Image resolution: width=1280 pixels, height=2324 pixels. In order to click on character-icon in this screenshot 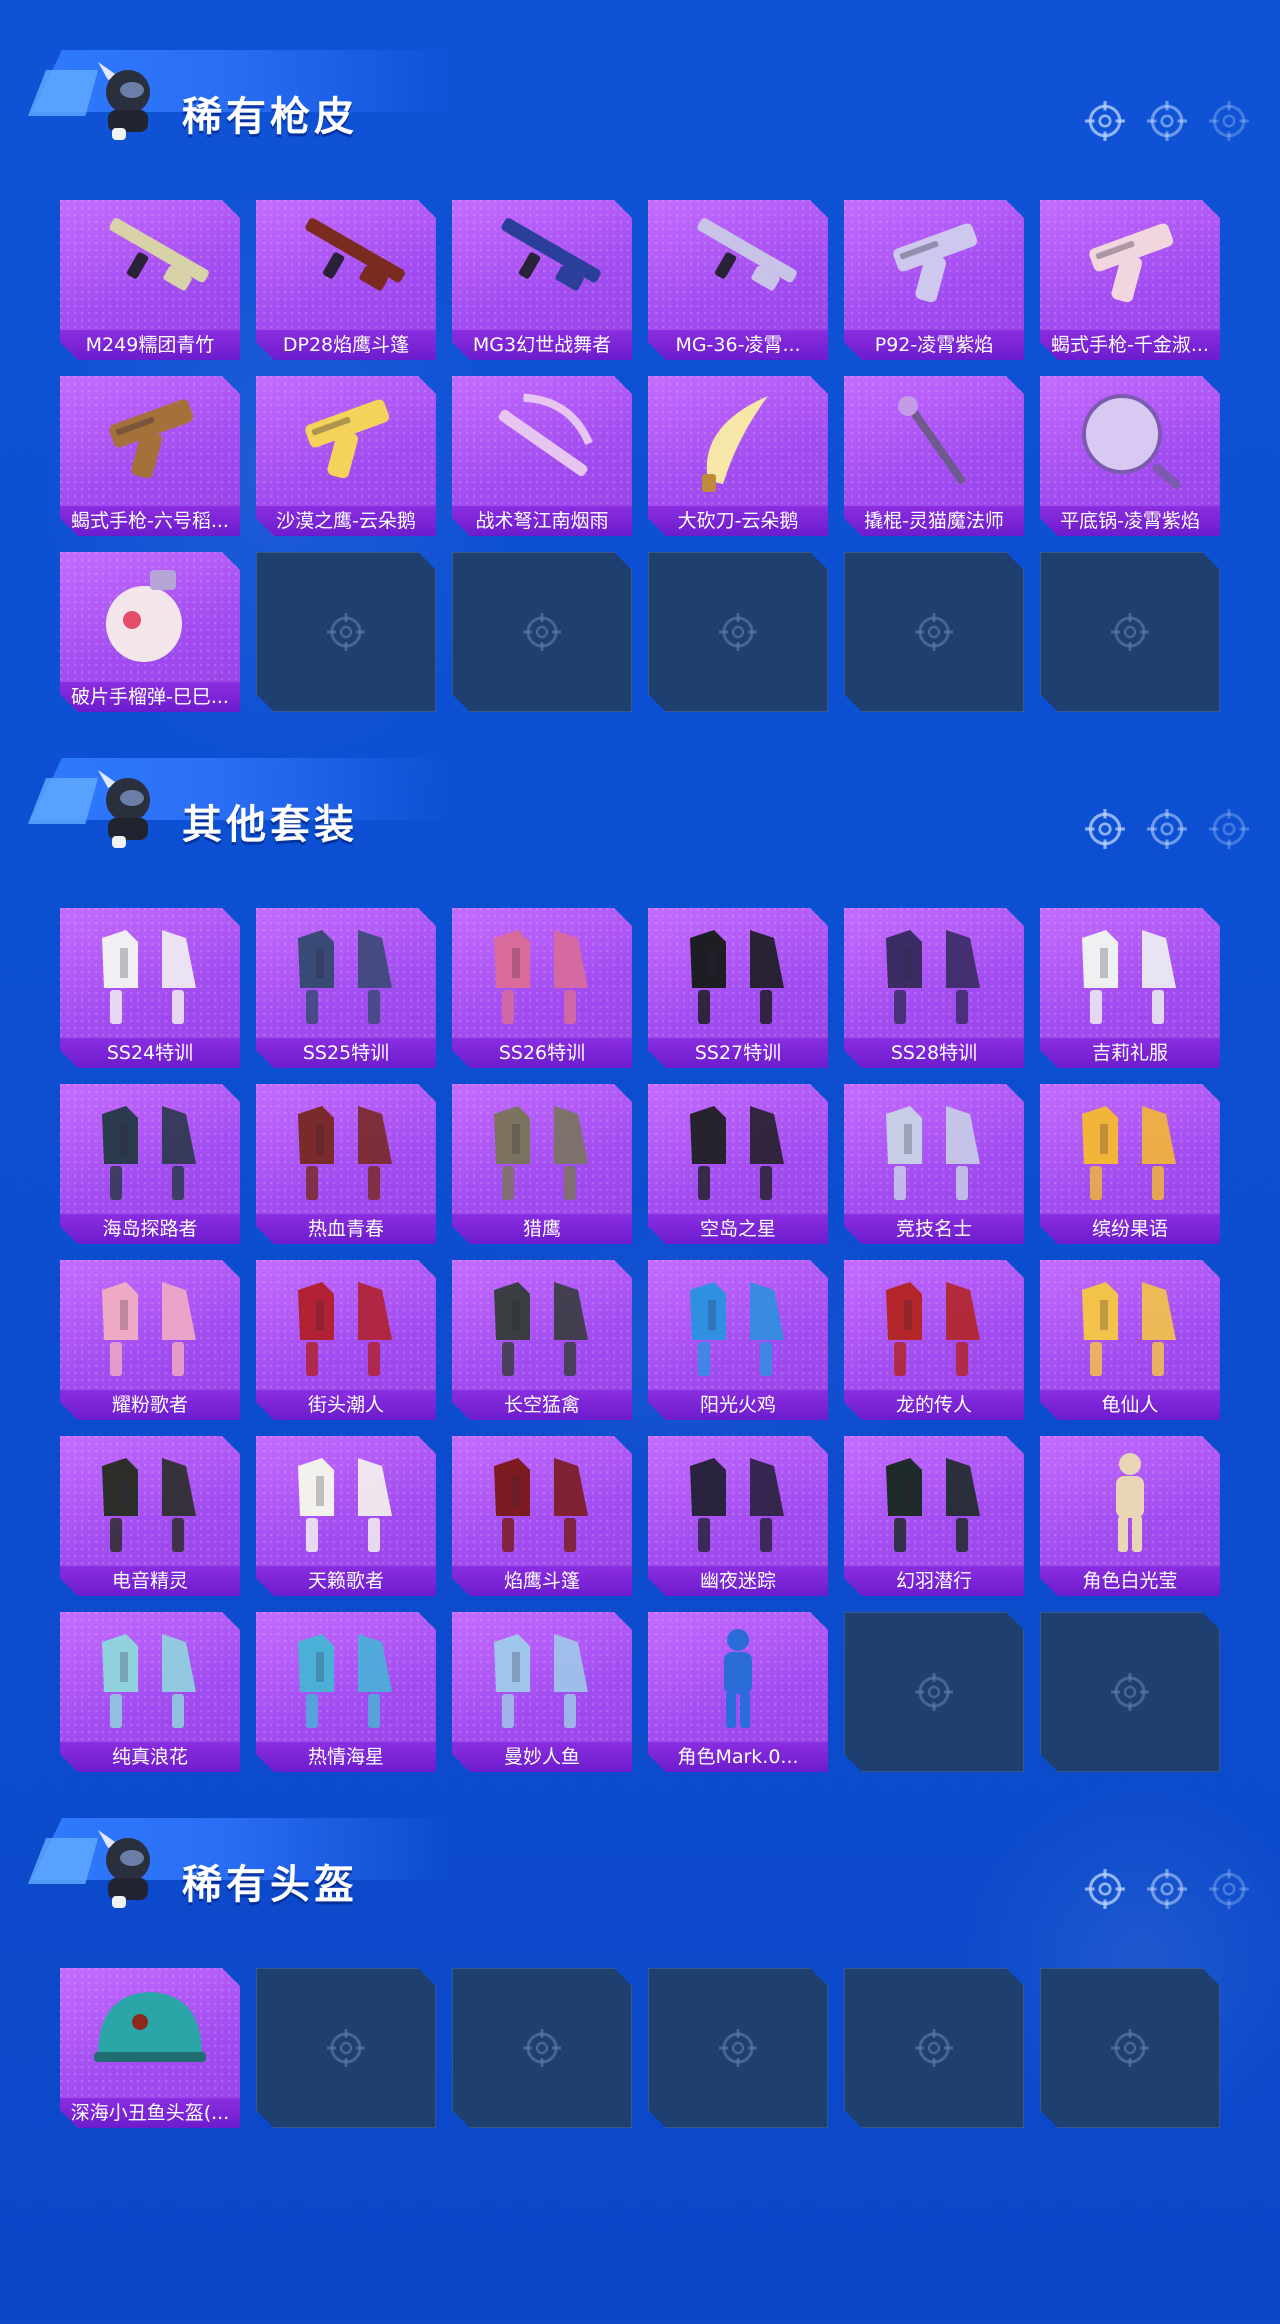, I will do `click(738, 1677)`.